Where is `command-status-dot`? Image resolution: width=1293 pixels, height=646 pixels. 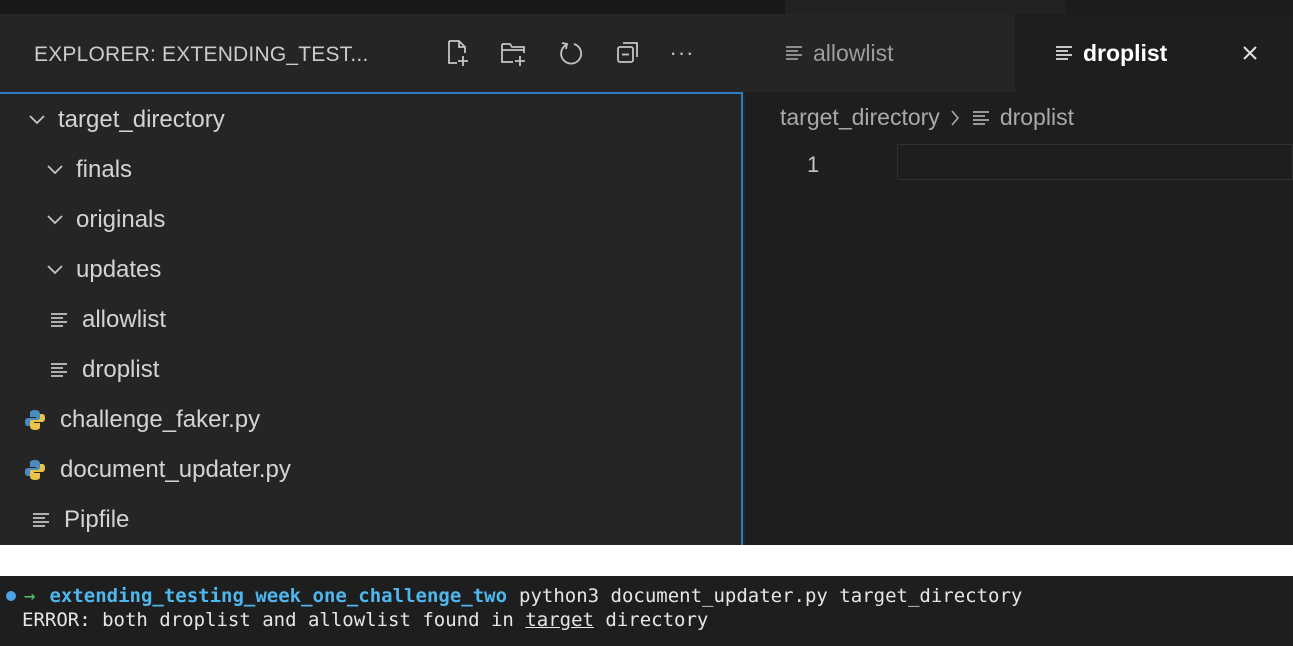
command-status-dot is located at coordinates (11, 596).